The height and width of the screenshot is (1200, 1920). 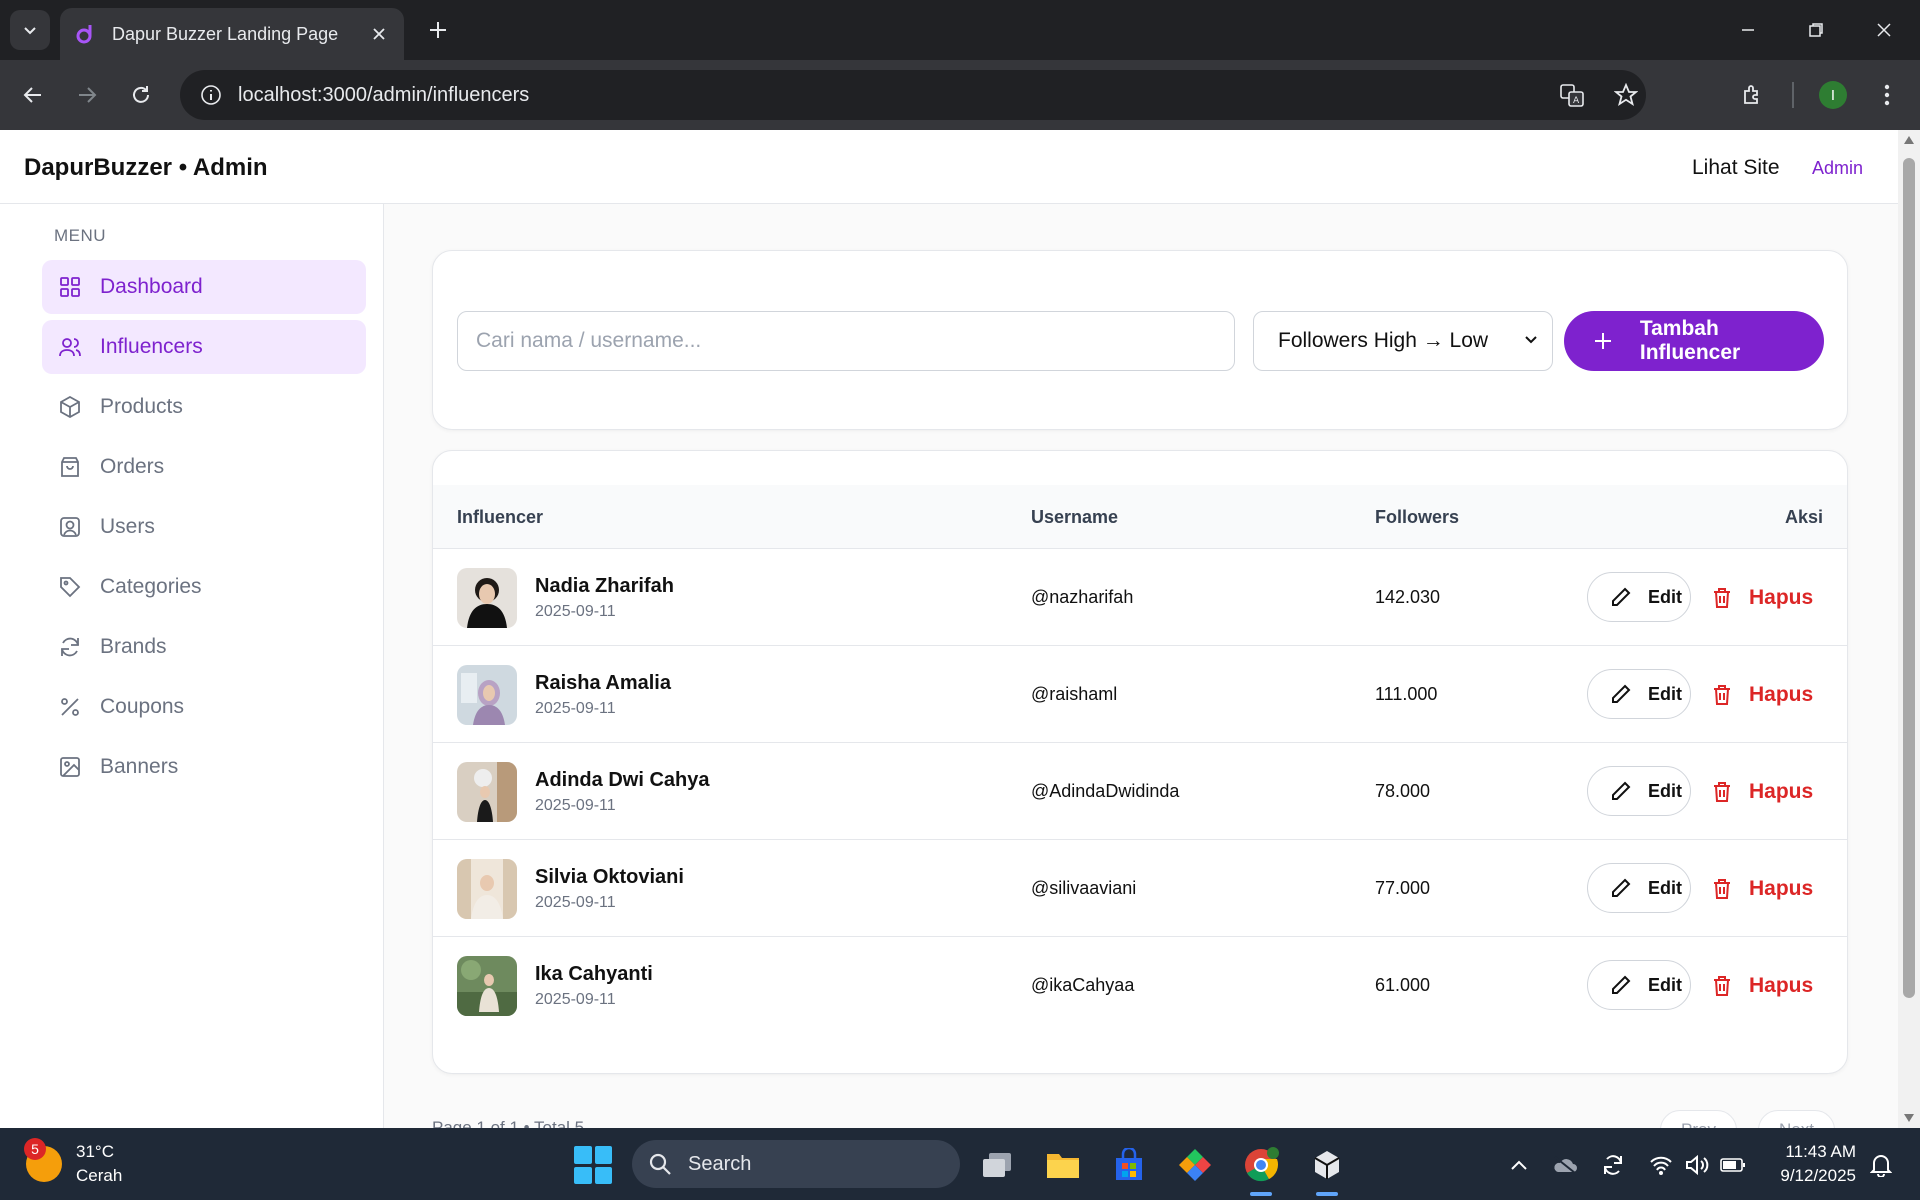 What do you see at coordinates (204, 767) in the screenshot?
I see `sidebar-item-banners: Banners` at bounding box center [204, 767].